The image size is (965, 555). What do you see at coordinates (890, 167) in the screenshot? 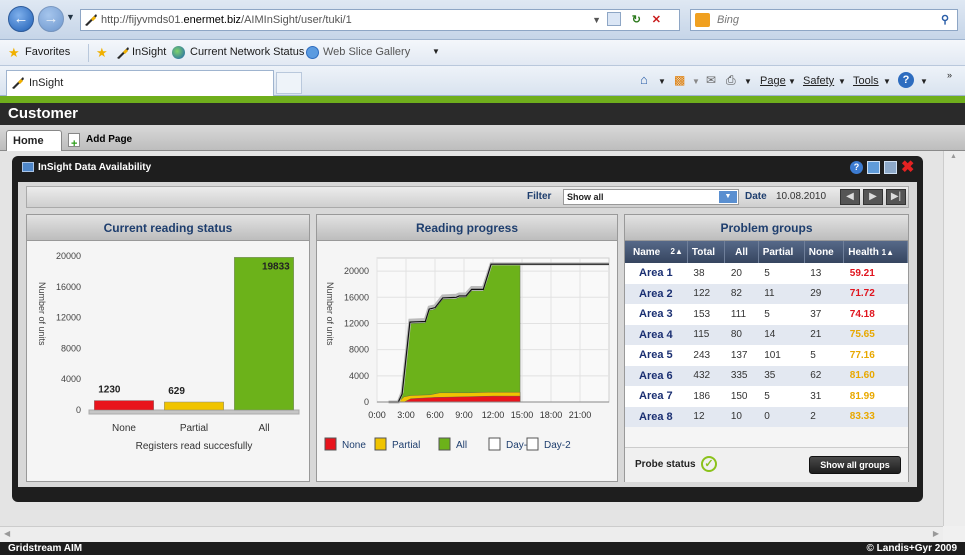
I see `widget-settings-icon` at bounding box center [890, 167].